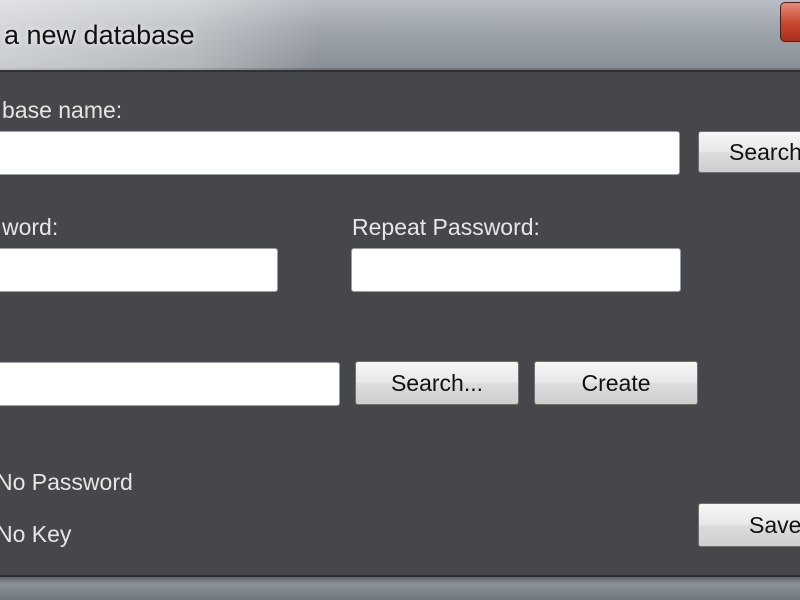 The width and height of the screenshot is (800, 600). What do you see at coordinates (400, 587) in the screenshot?
I see `window-bottom-border` at bounding box center [400, 587].